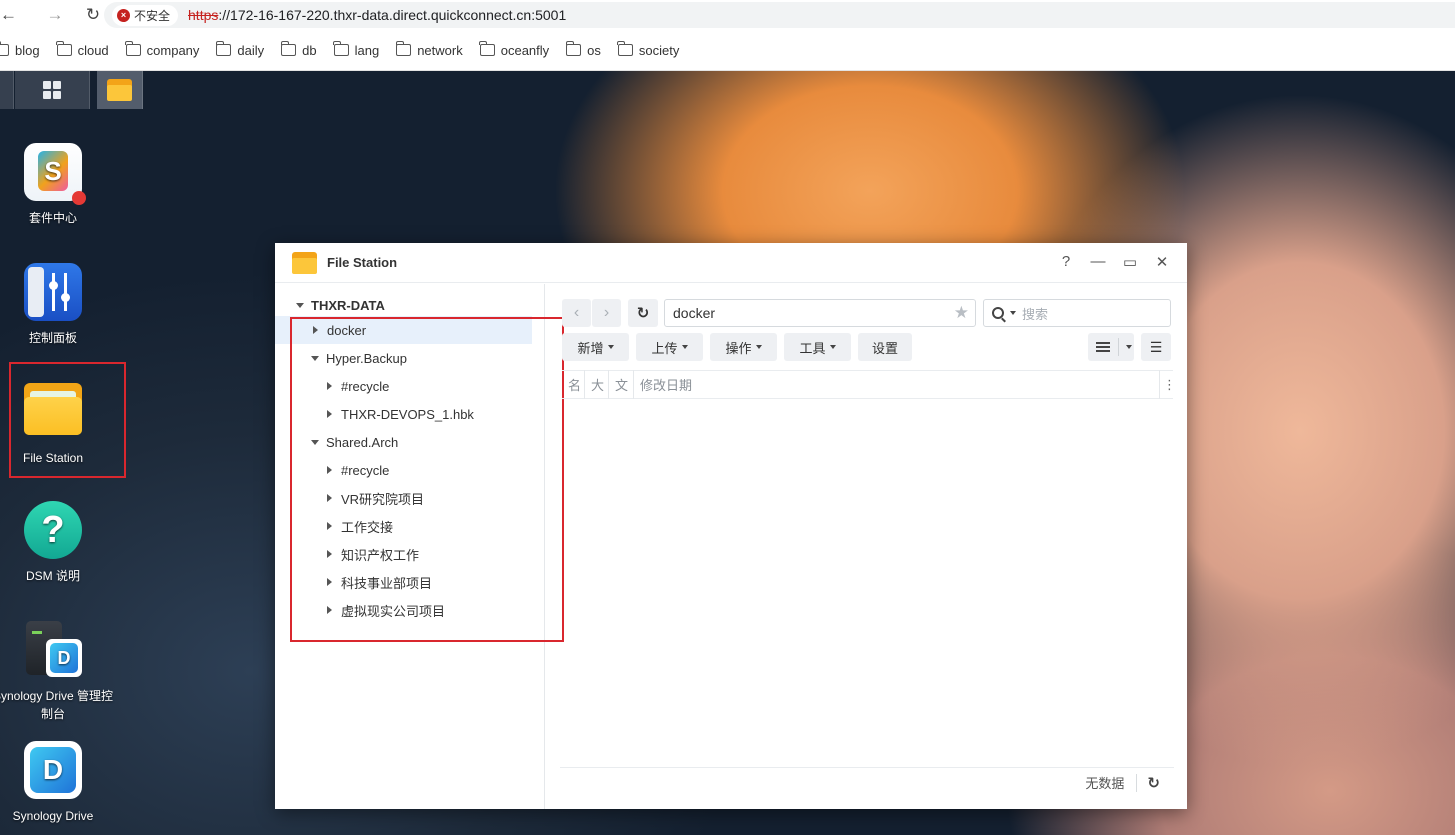 This screenshot has width=1455, height=835. I want to click on bookmark-blog: blog, so click(20, 49).